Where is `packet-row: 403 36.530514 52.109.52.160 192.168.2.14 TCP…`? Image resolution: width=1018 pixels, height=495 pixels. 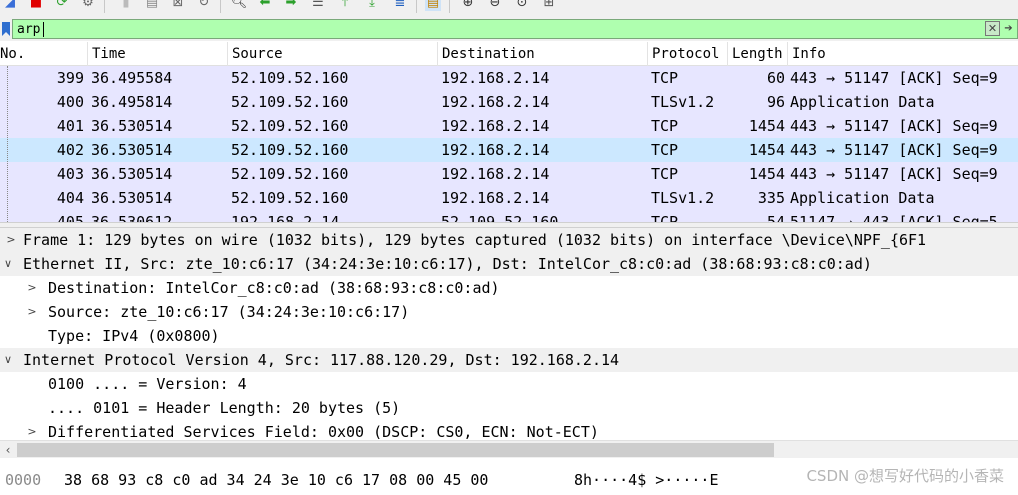
packet-row: 403 36.530514 52.109.52.160 192.168.2.14 TCP… is located at coordinates (509, 174).